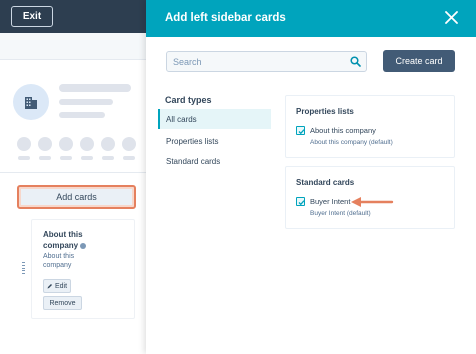 The width and height of the screenshot is (476, 354). I want to click on about-company-checkbox, so click(300, 130).